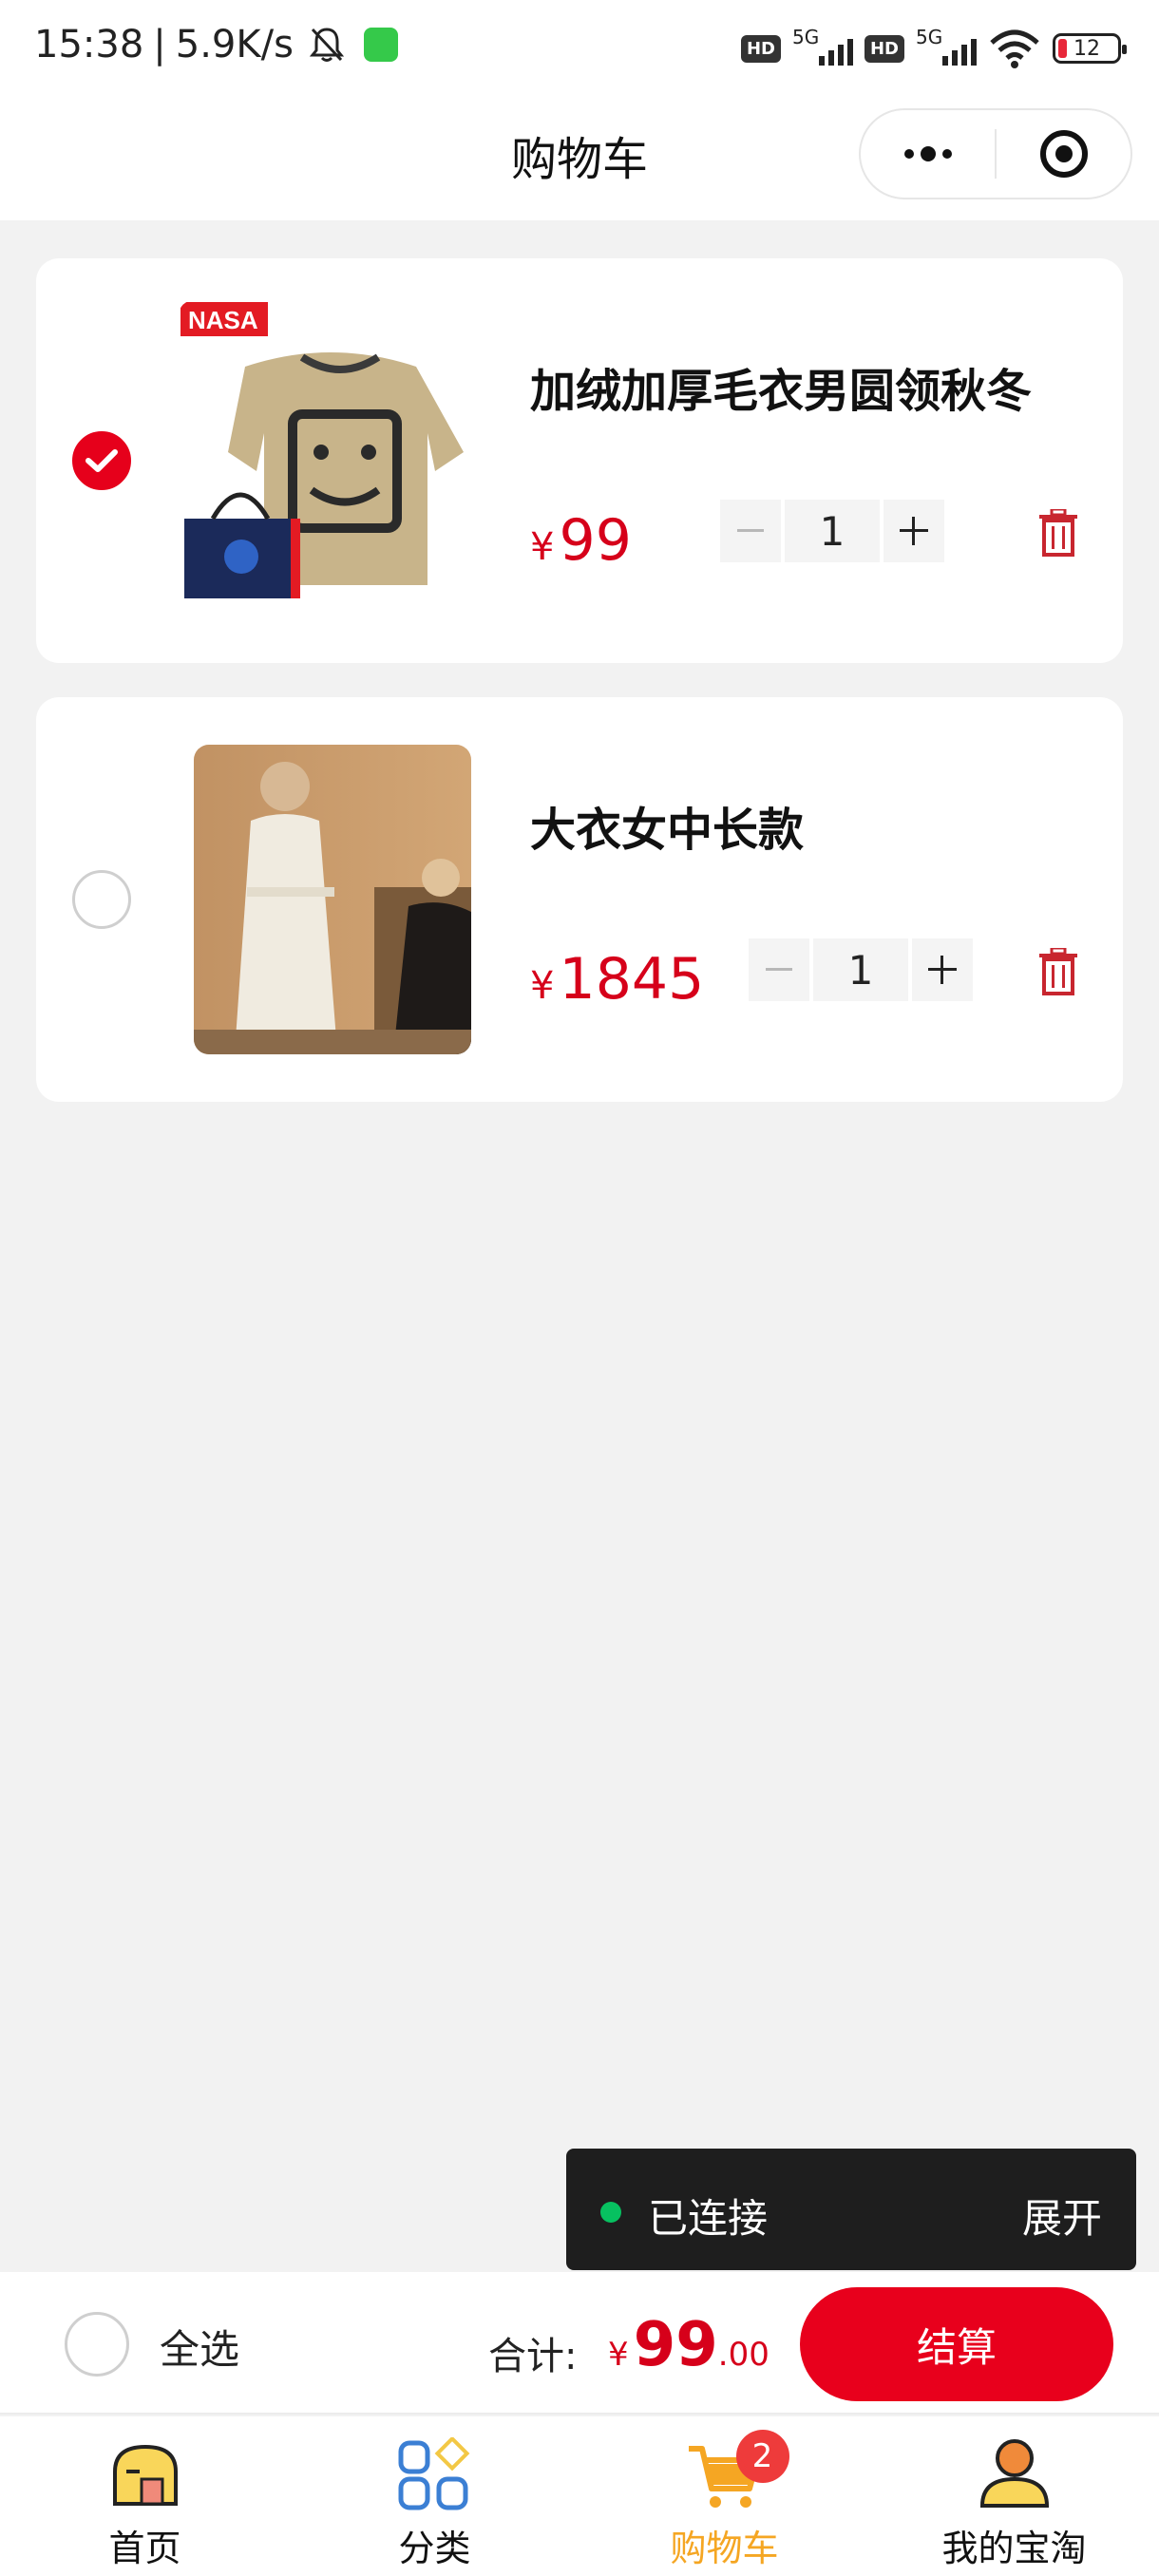 Image resolution: width=1159 pixels, height=2576 pixels. I want to click on product-name: 加绒加厚毛衣男圆领秋冬, so click(781, 386).